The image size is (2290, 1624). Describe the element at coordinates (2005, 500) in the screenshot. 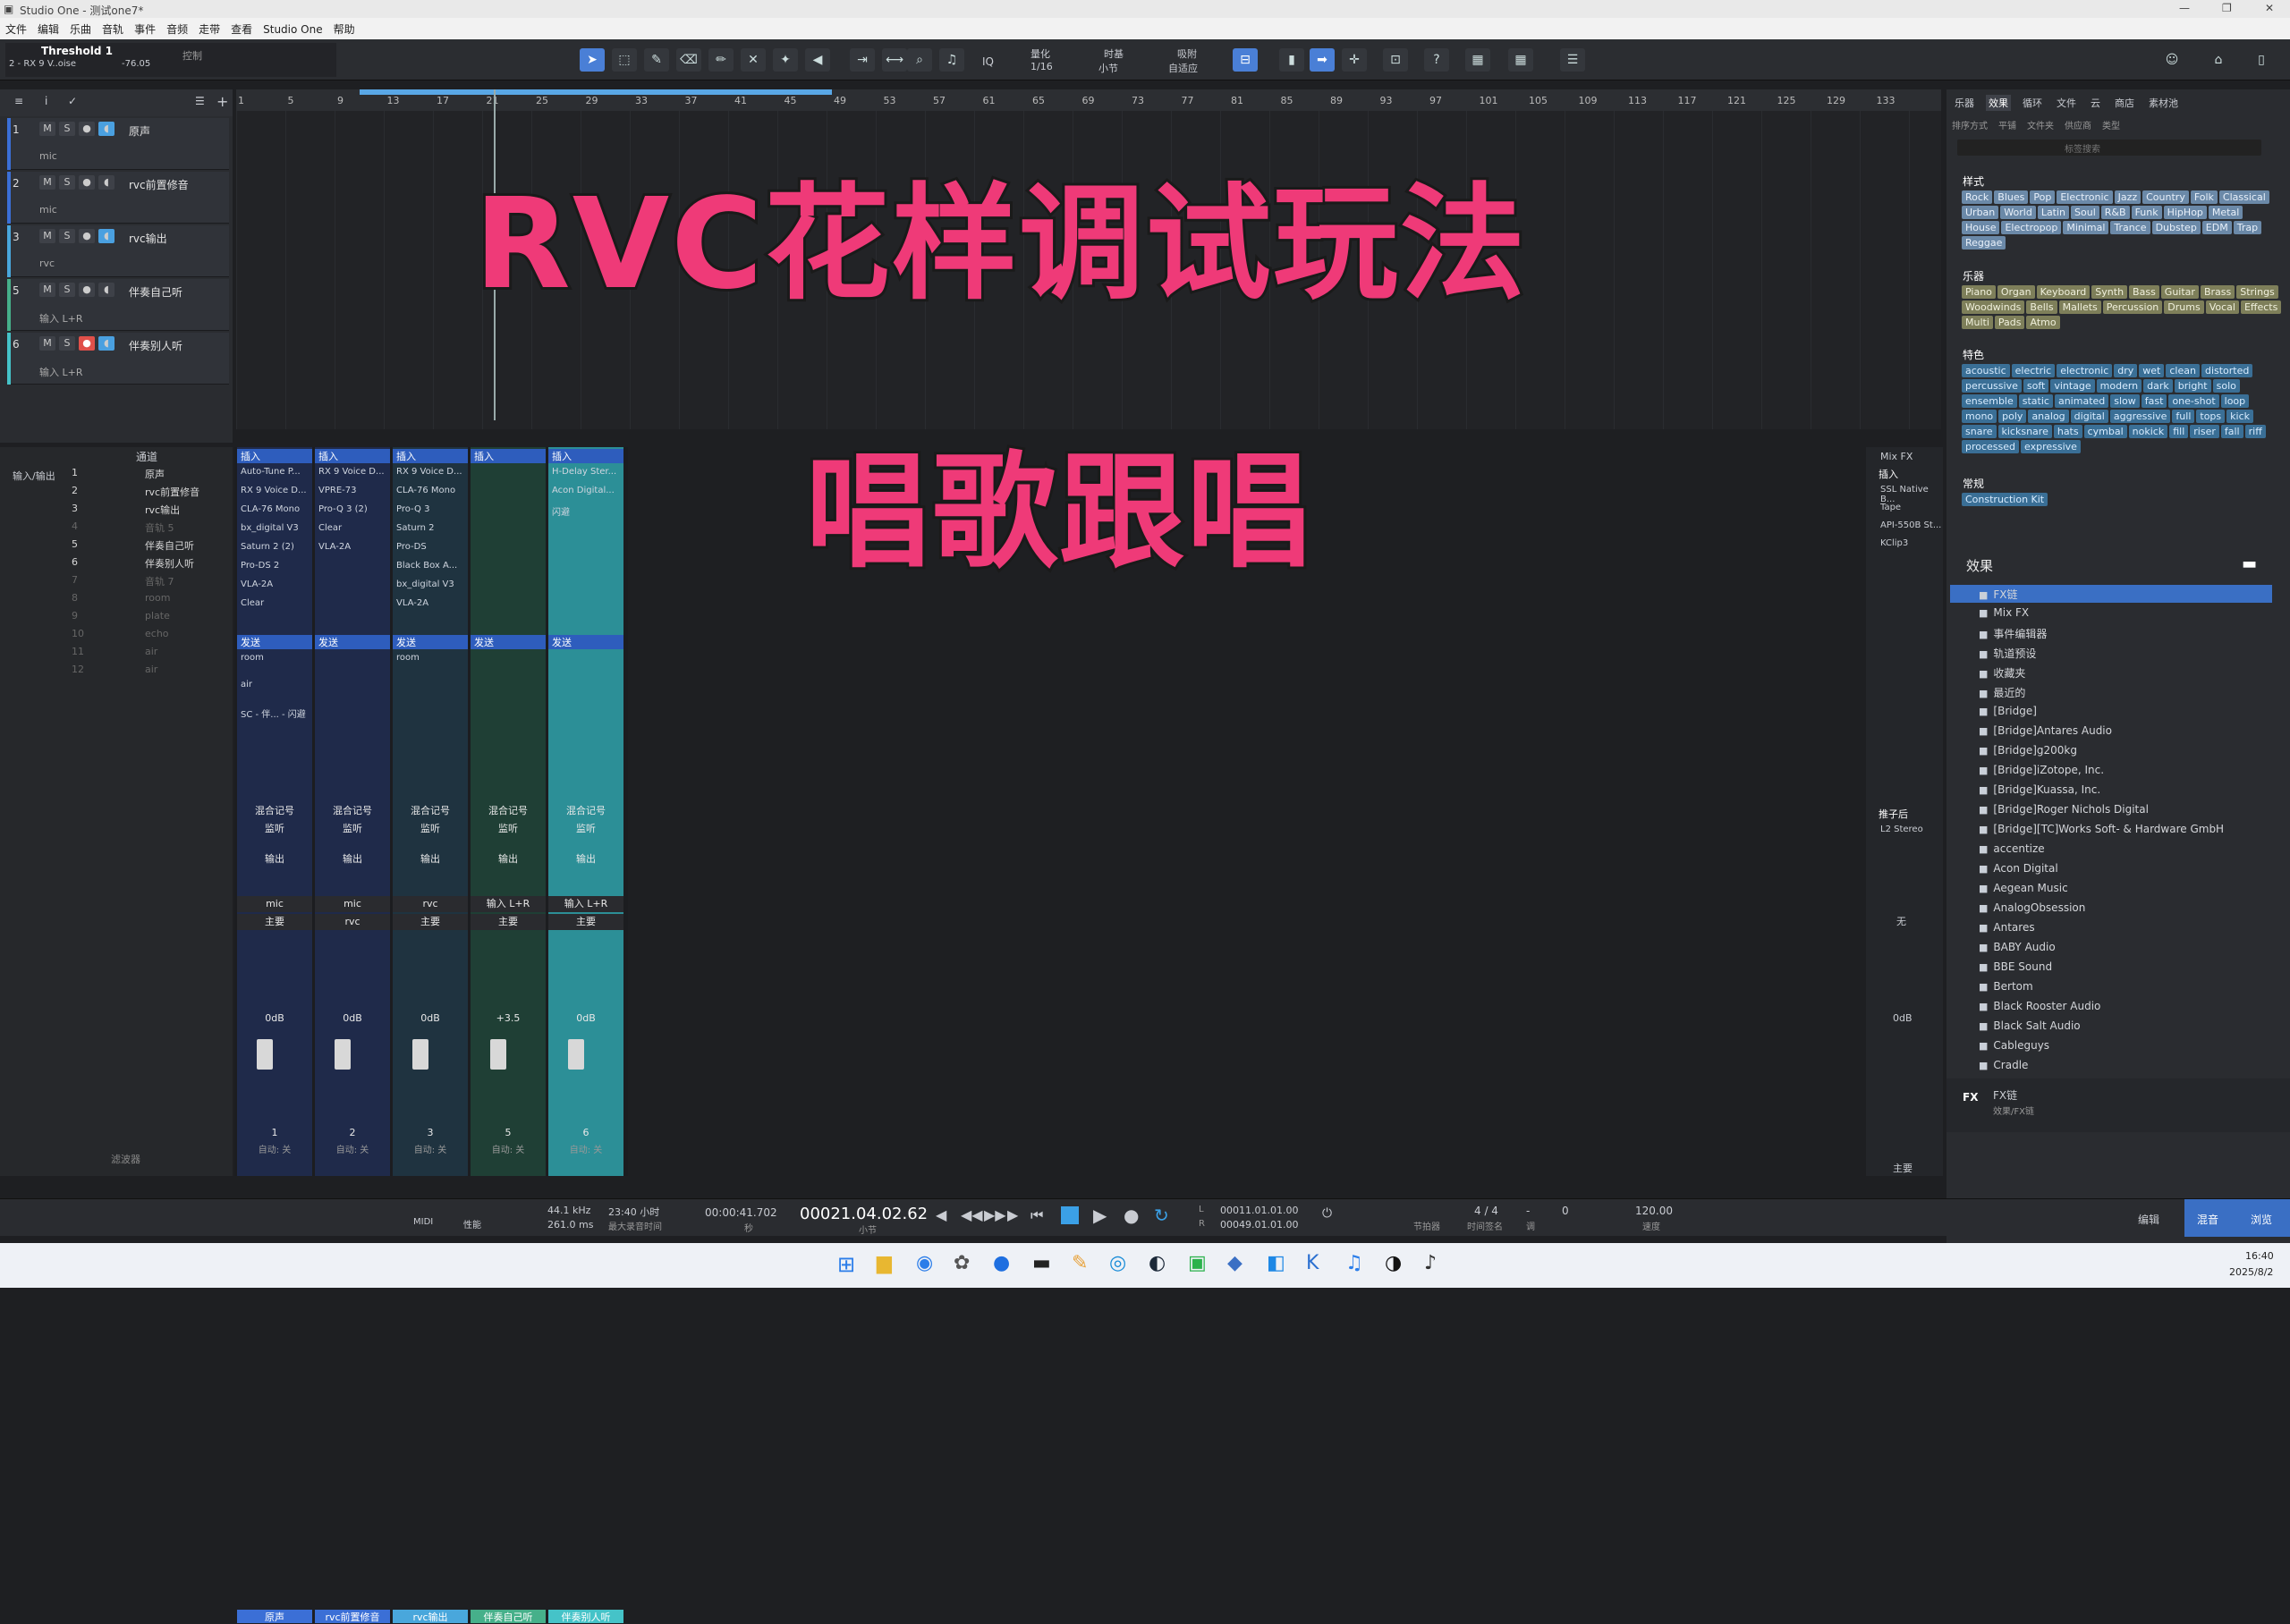

I see `tag-chip: Construction Kit` at that location.